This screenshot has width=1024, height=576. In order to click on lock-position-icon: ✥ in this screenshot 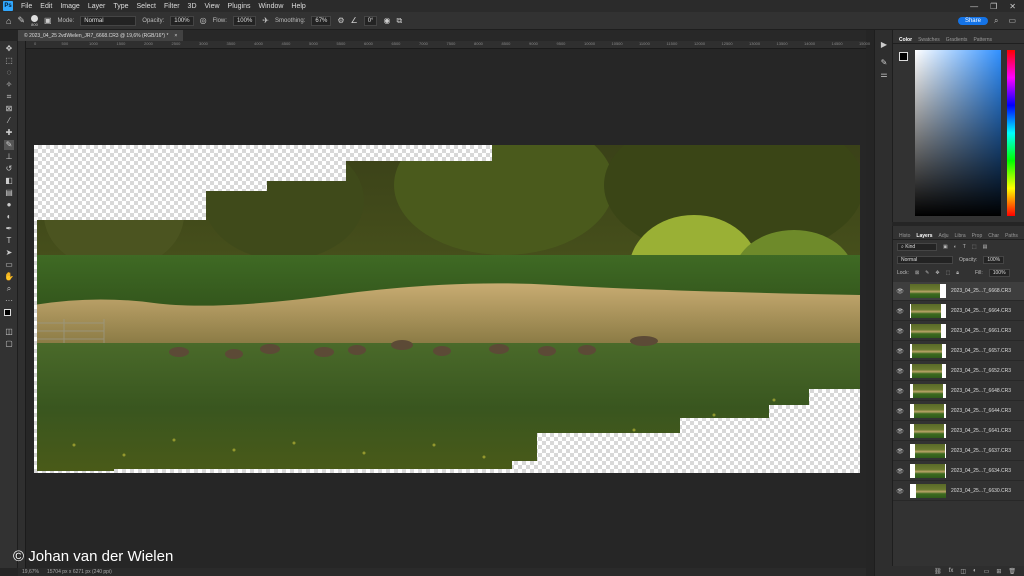, I will do `click(937, 273)`.